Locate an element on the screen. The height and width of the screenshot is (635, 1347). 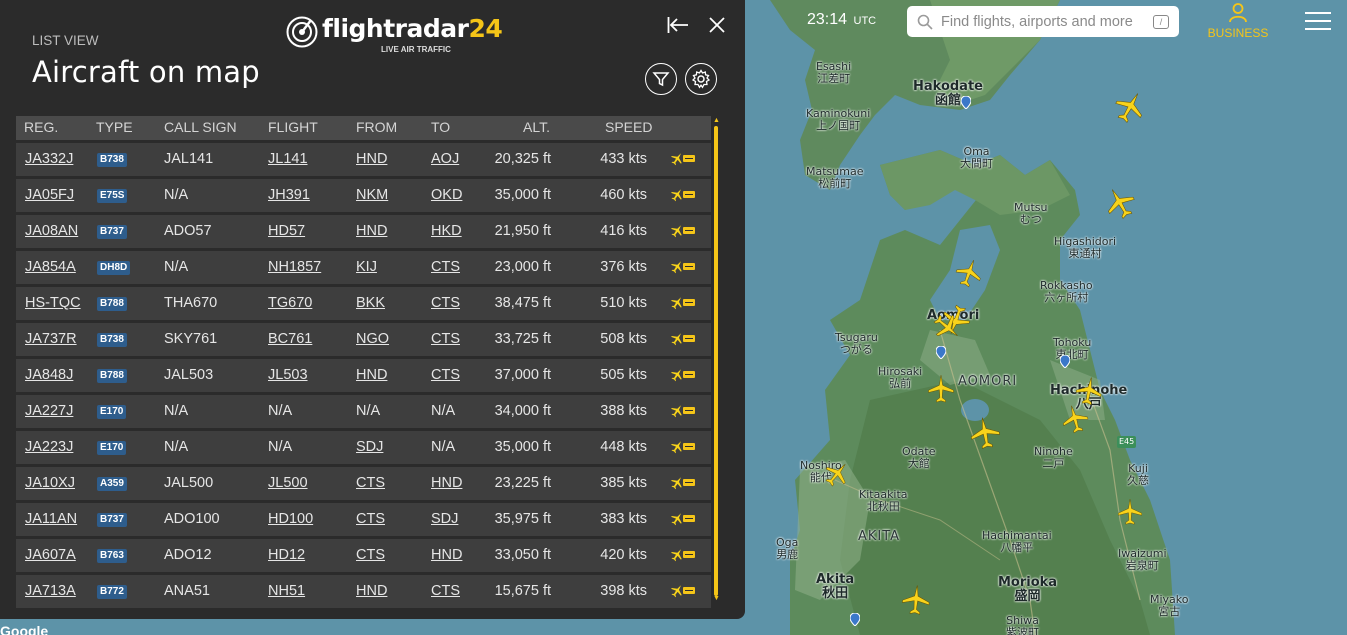
menu-icon is located at coordinates (1318, 22).